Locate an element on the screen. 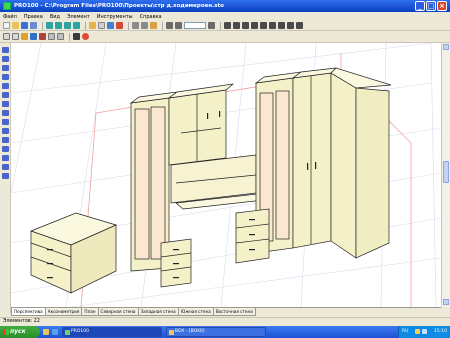  tab-plan: План is located at coordinates (90, 312).